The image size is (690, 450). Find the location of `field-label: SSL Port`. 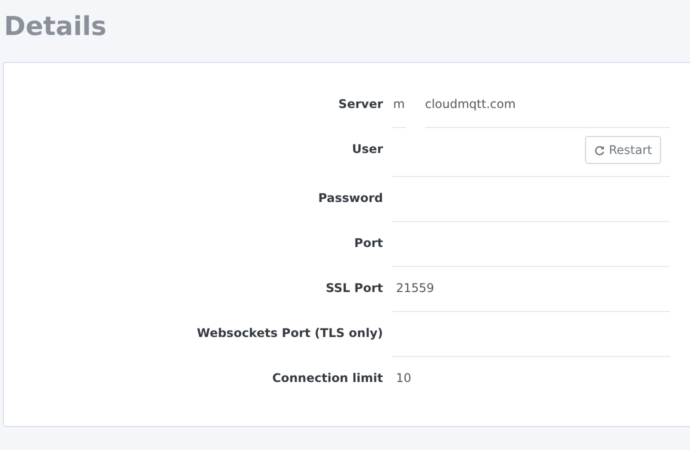

field-label: SSL Port is located at coordinates (353, 288).